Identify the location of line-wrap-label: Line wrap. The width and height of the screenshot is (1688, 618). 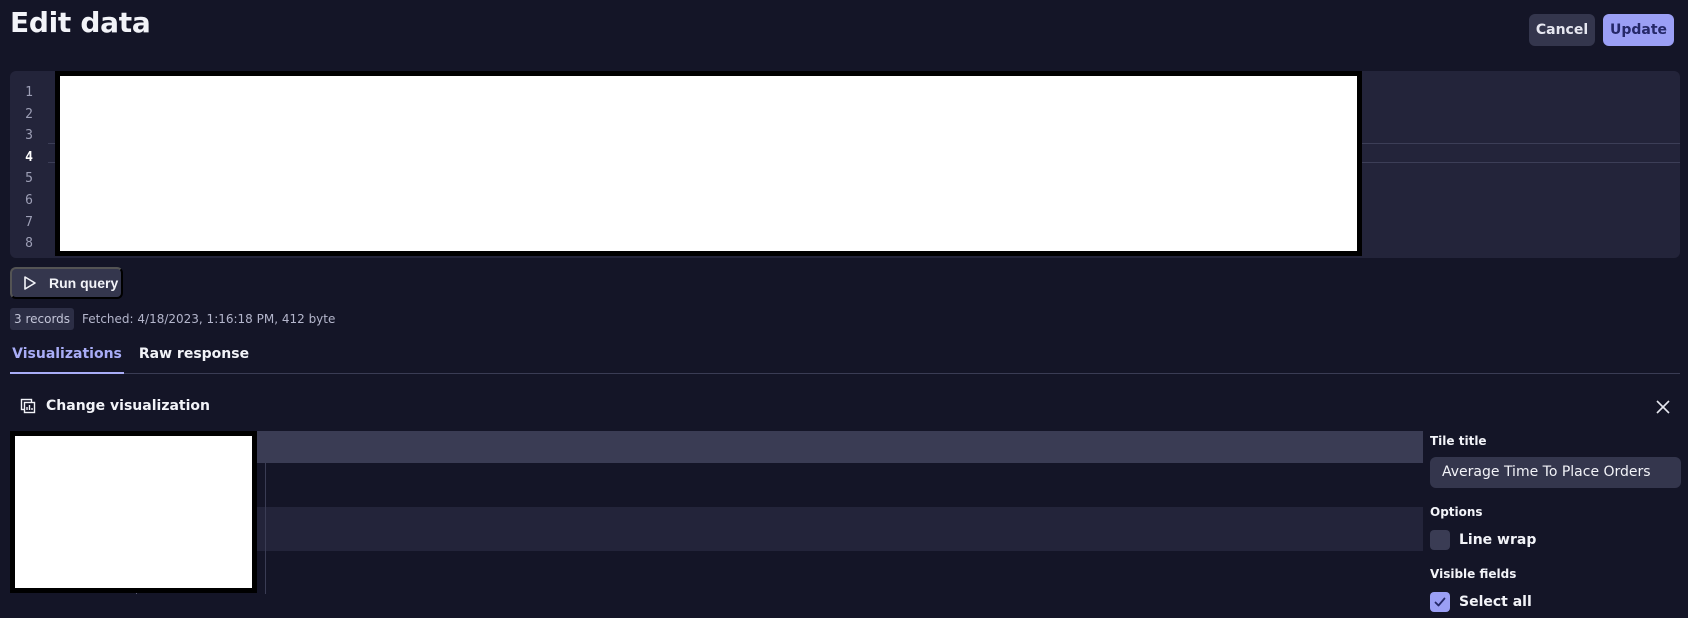
(1498, 540).